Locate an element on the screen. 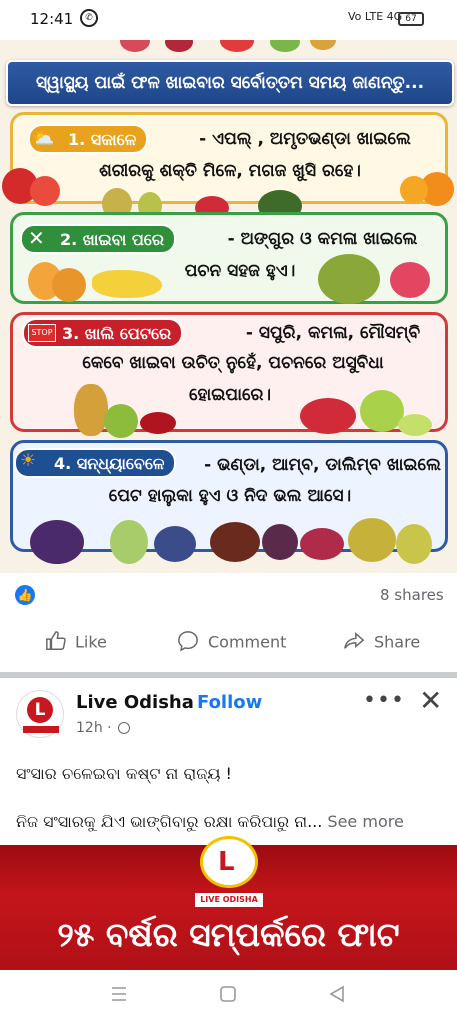 The image size is (457, 1024). like-button: Like is located at coordinates (76, 645).